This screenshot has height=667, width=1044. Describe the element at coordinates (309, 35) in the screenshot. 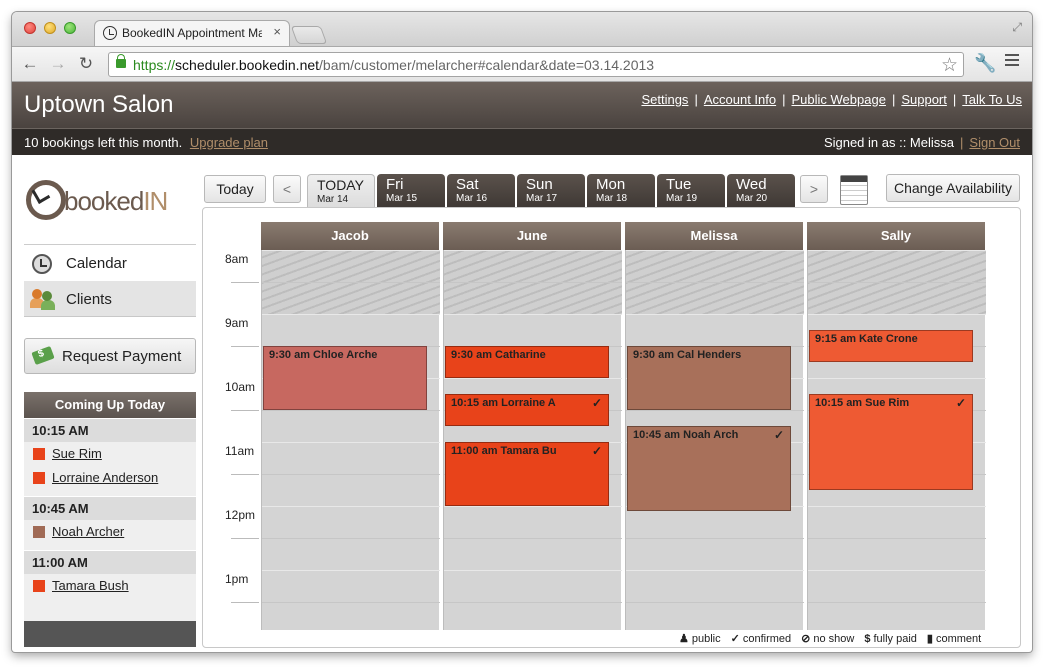

I see `new-tab-button` at that location.